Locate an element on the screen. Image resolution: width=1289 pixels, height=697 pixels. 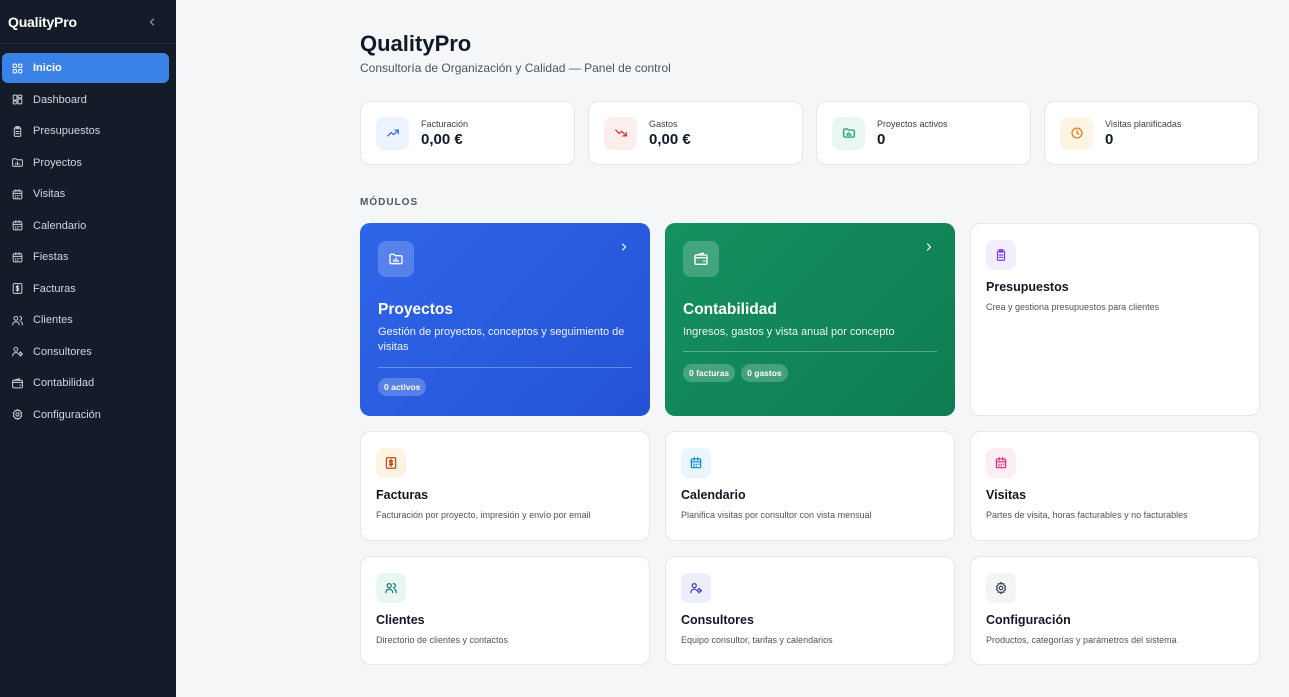
module-badge: 0 facturas is located at coordinates (709, 373).